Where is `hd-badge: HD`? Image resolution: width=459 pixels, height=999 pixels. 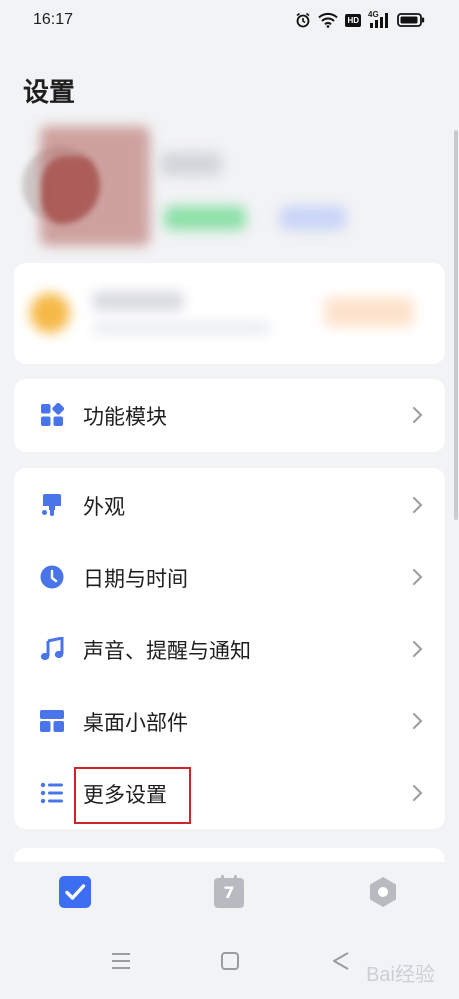
hd-badge: HD is located at coordinates (353, 20).